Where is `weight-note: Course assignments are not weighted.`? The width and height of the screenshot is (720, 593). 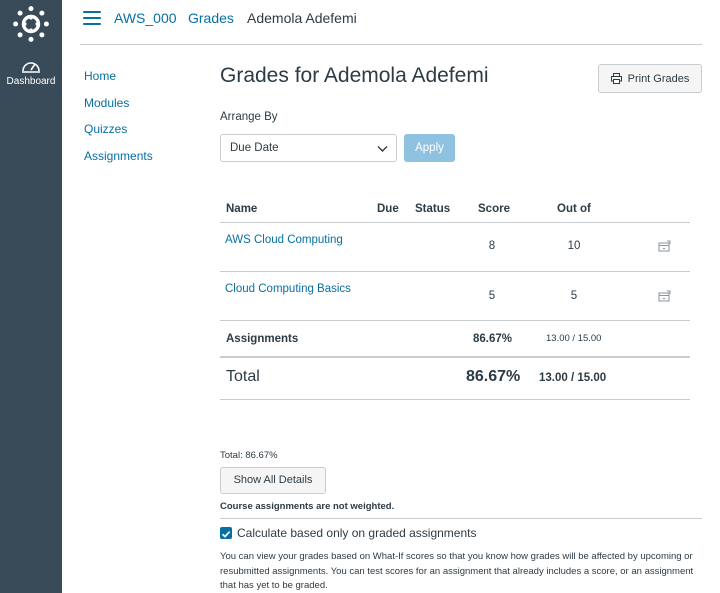
weight-note: Course assignments are not weighted. is located at coordinates (307, 506).